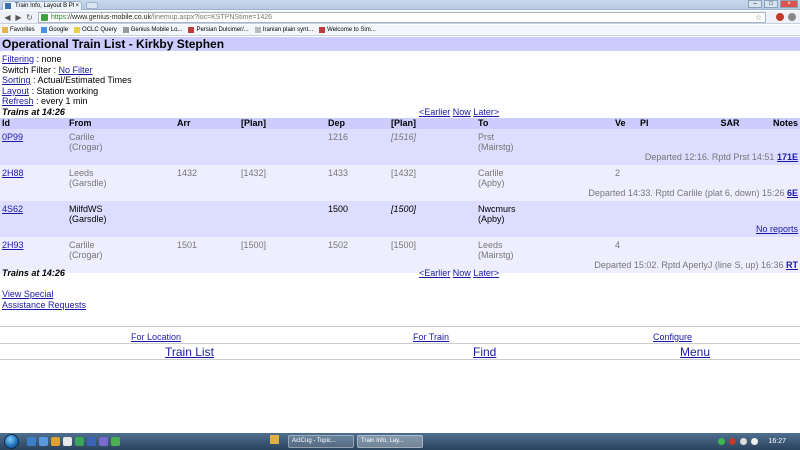 This screenshot has width=800, height=450. What do you see at coordinates (18, 17) in the screenshot?
I see `forward-arrow-icon: ▶` at bounding box center [18, 17].